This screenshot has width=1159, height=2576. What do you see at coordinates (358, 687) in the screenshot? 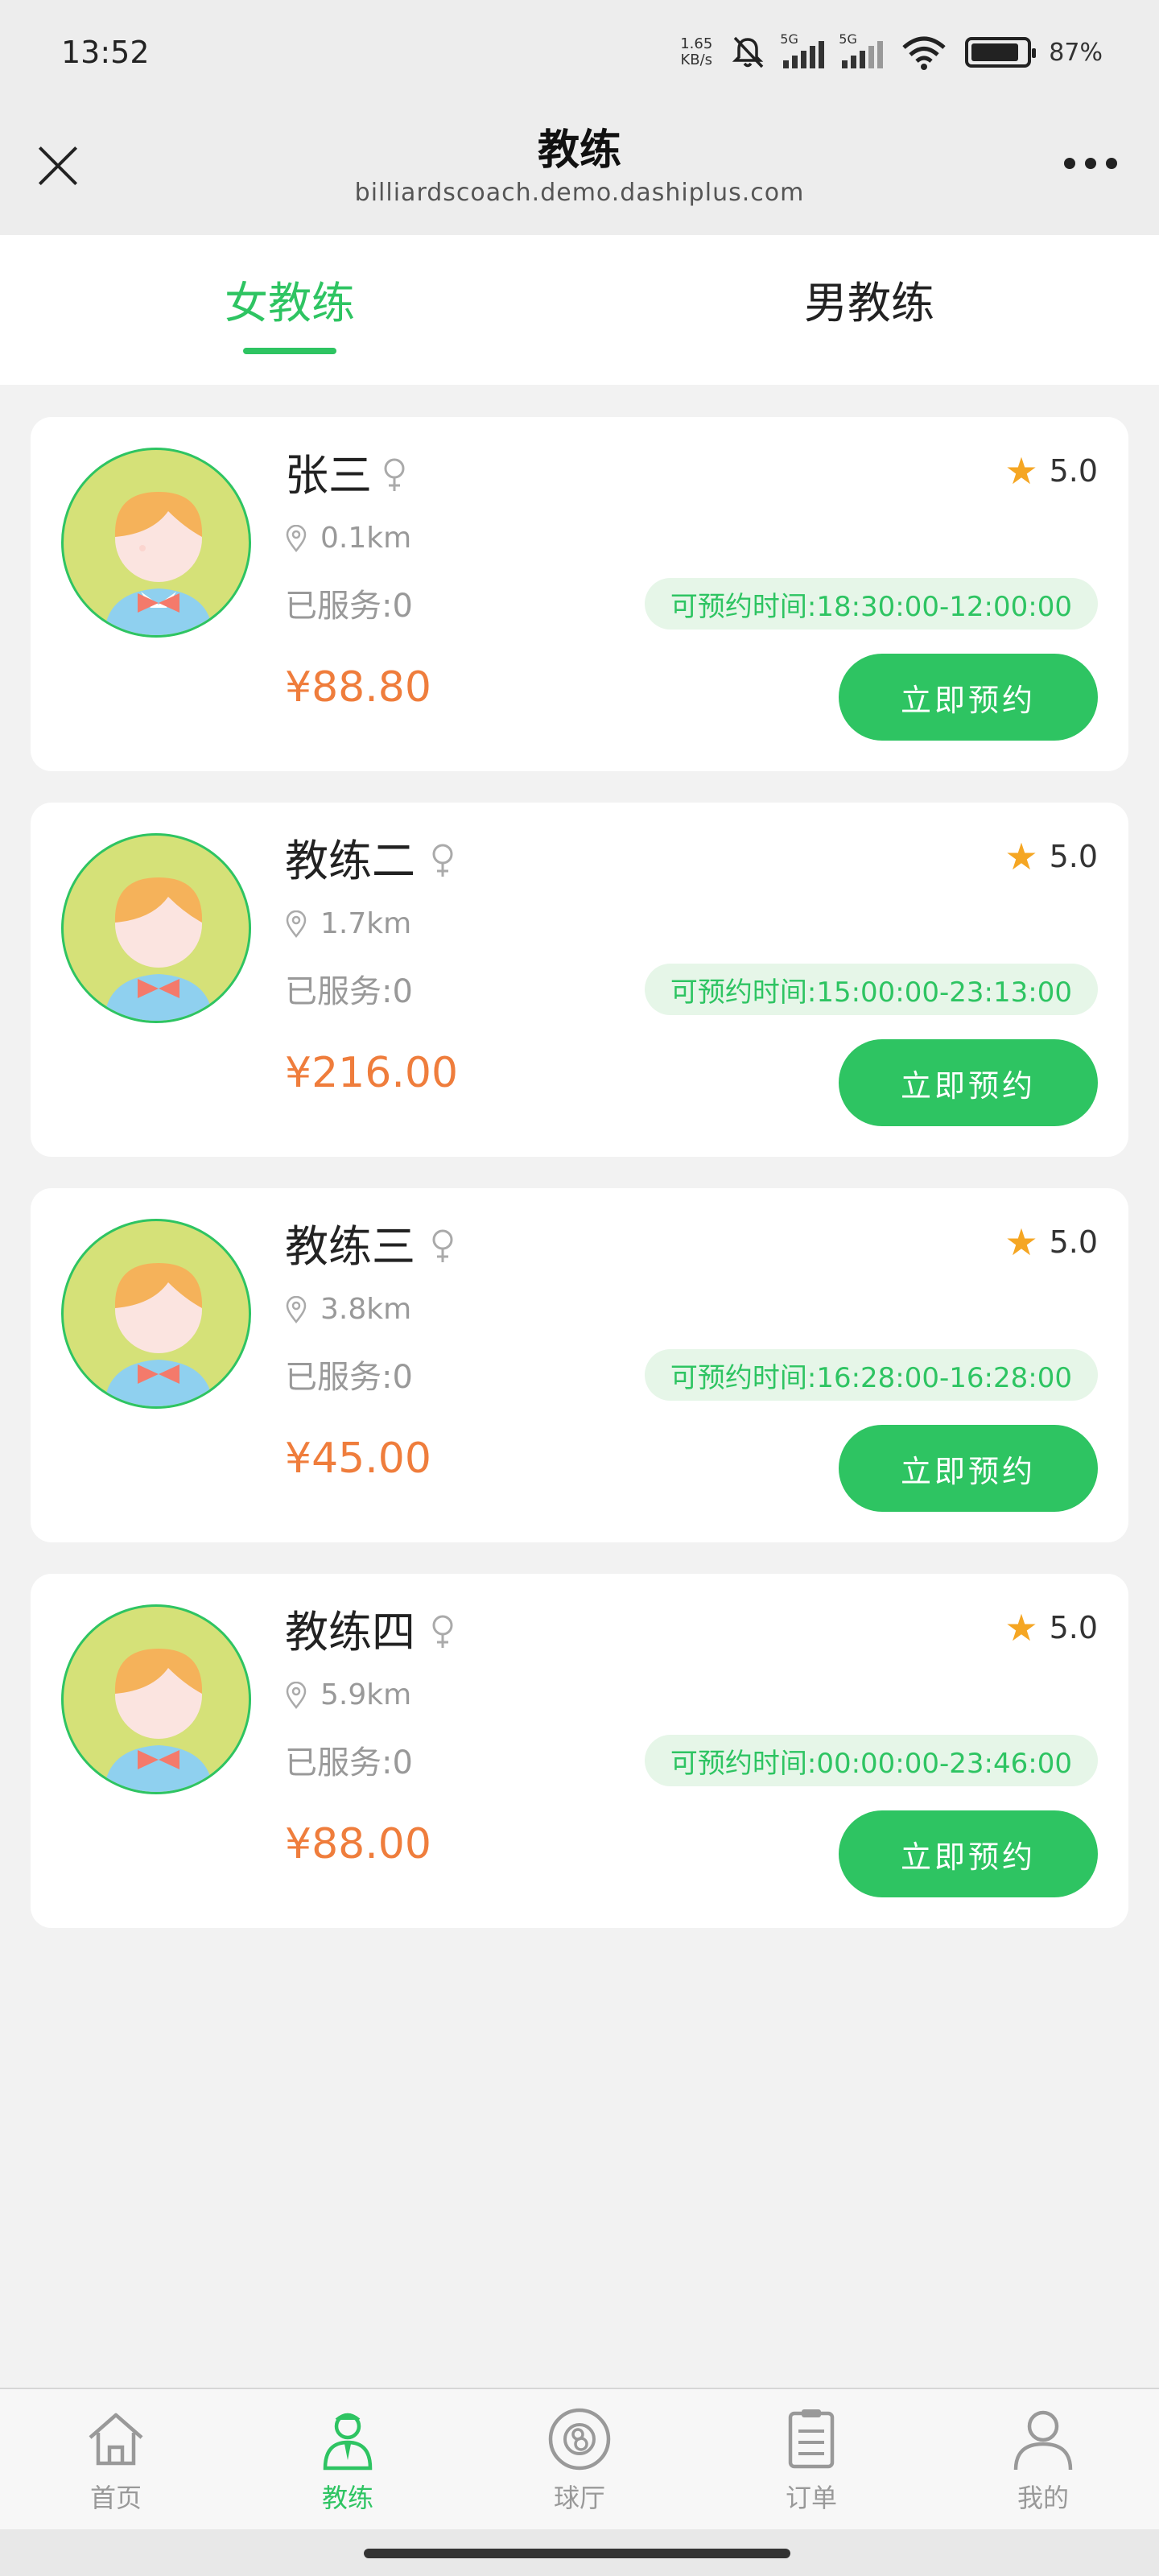
I see `price: ¥88.80` at bounding box center [358, 687].